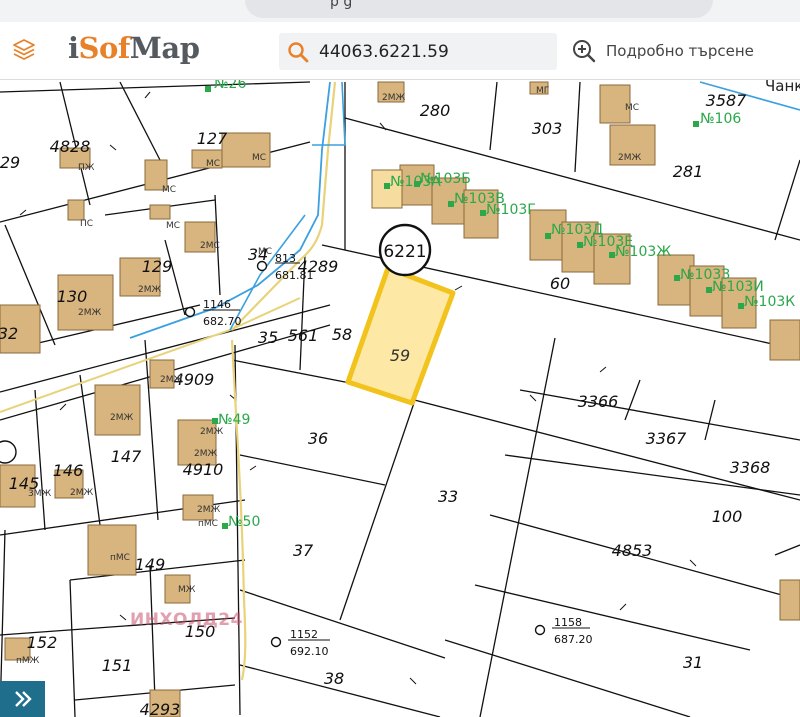 The height and width of the screenshot is (717, 800). What do you see at coordinates (727, 516) in the screenshot?
I see `parcel-number: 100` at bounding box center [727, 516].